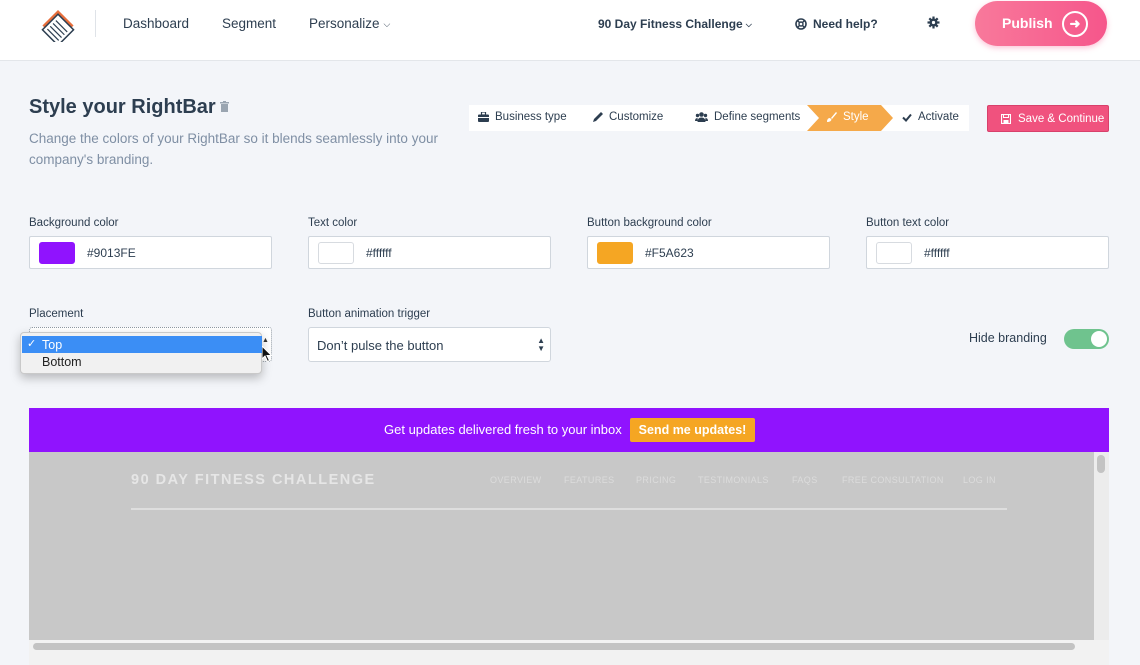 This screenshot has width=1140, height=665. I want to click on nav-segment-link: Segment, so click(249, 23).